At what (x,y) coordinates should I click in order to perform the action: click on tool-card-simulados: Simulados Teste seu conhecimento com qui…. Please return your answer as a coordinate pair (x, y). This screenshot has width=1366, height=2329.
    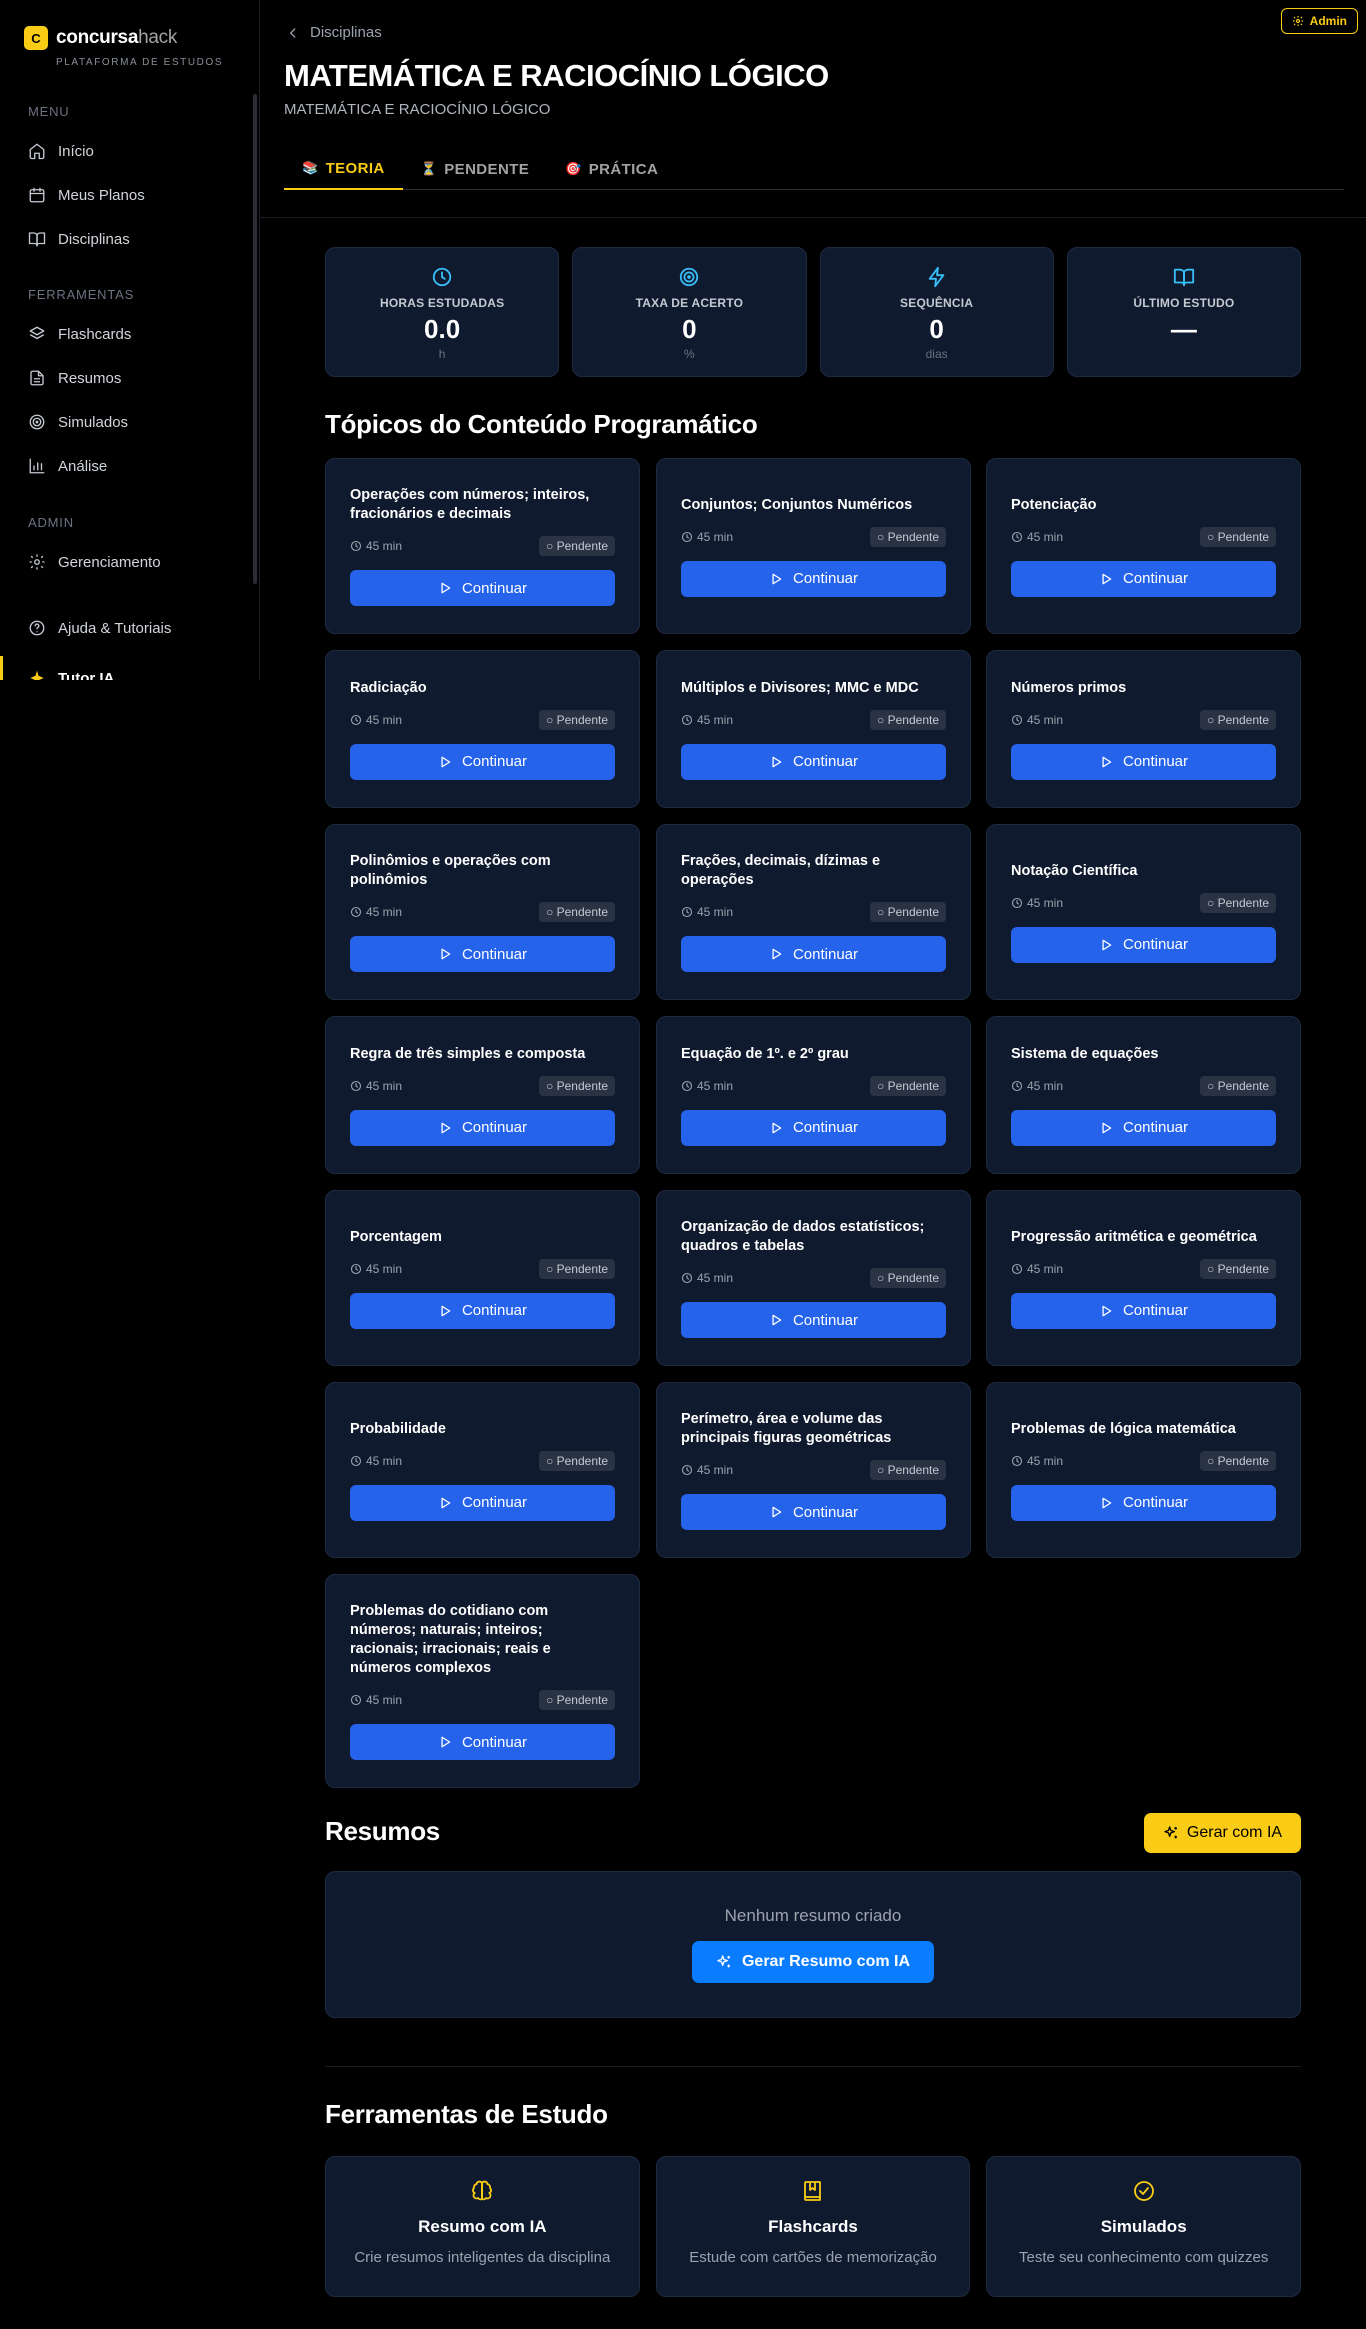
    Looking at the image, I should click on (1144, 2226).